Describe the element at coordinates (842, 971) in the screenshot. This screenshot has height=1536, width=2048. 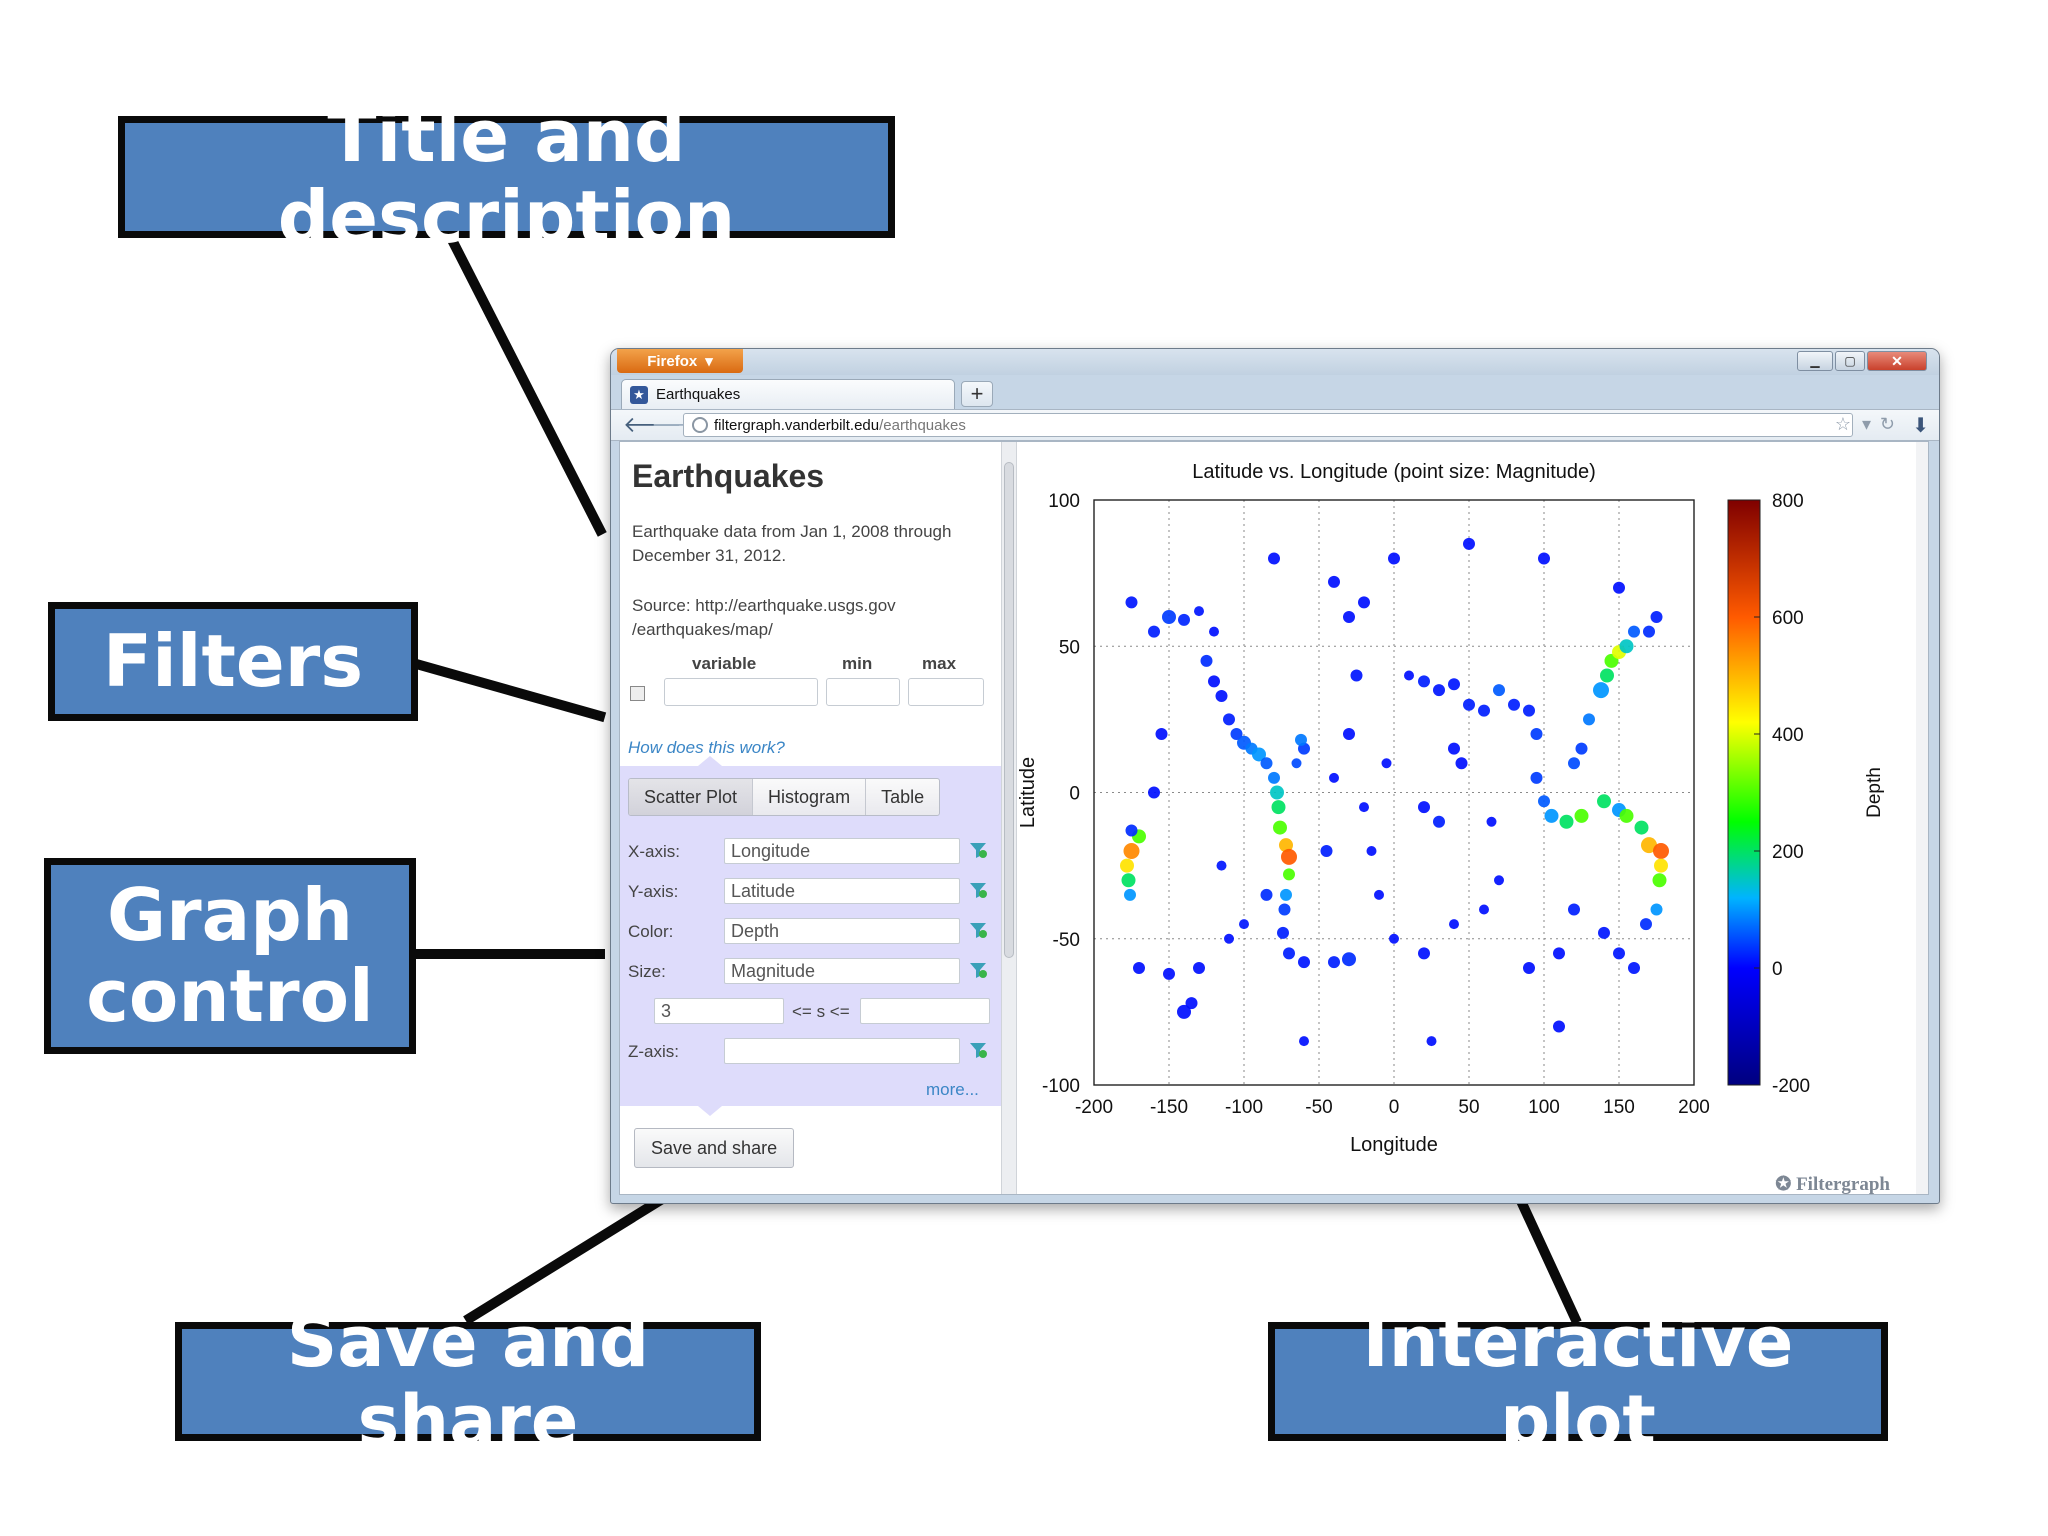
I see `size-select: Magnitude` at that location.